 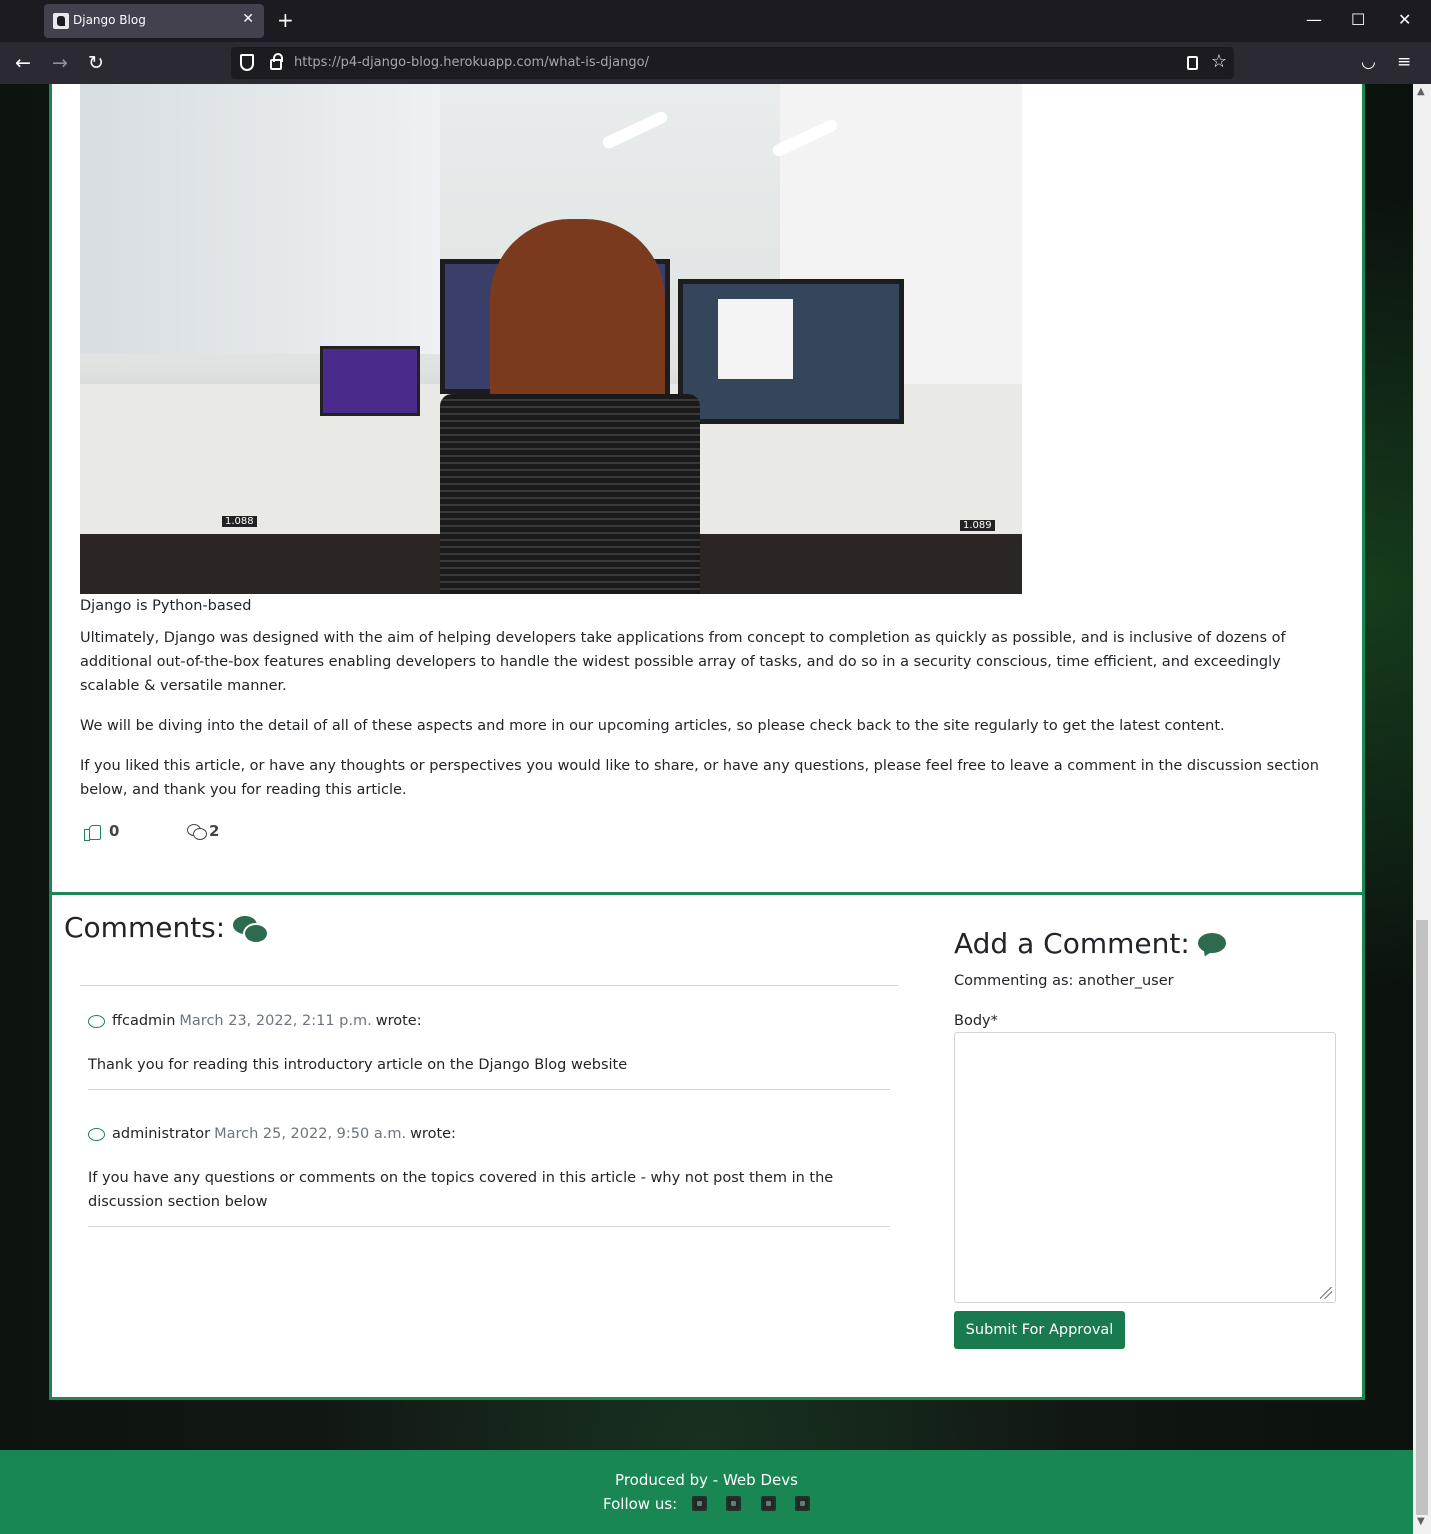 I want to click on new-tab-button: +, so click(x=285, y=20).